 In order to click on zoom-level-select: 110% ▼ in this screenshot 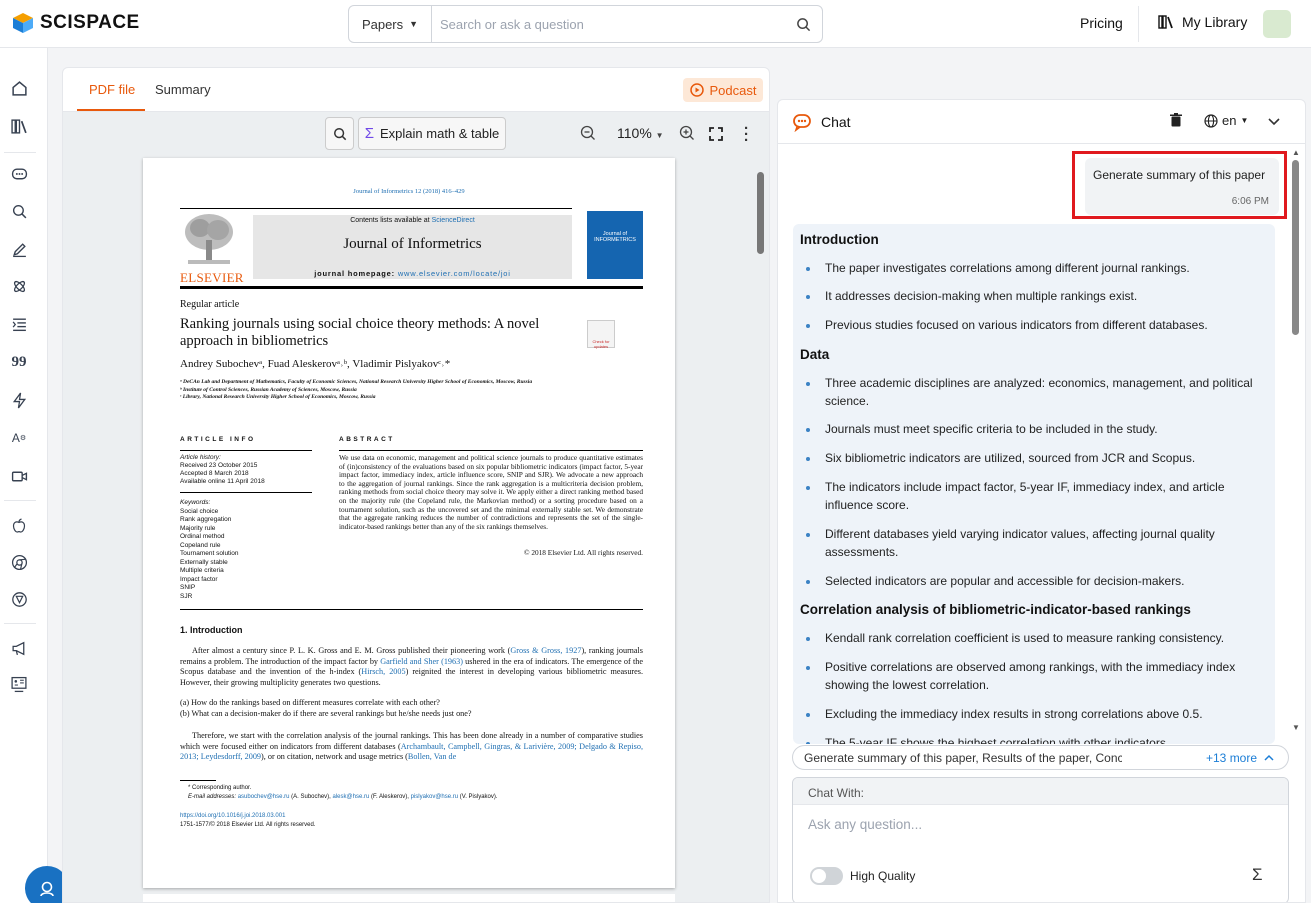, I will do `click(640, 133)`.